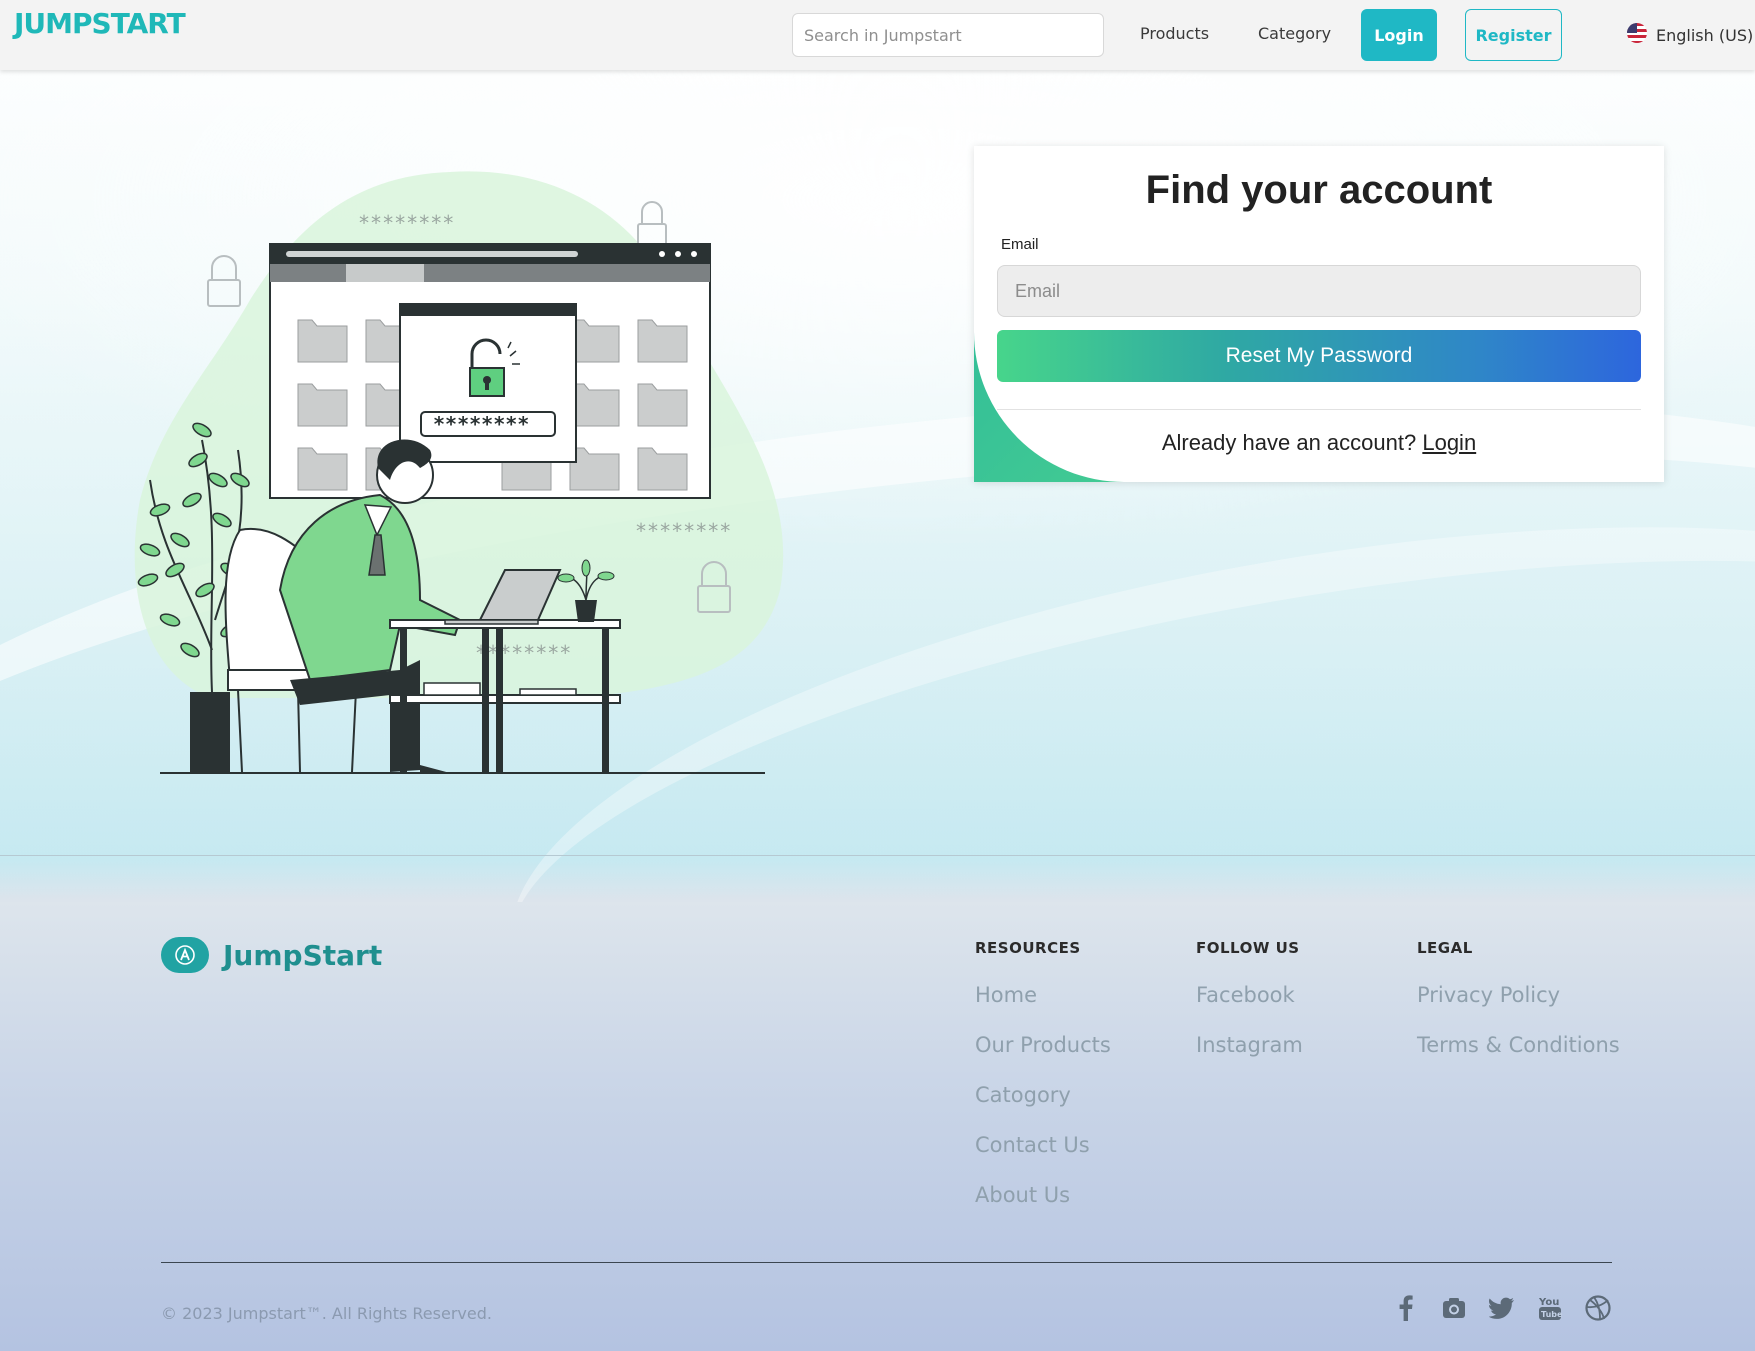 This screenshot has width=1755, height=1351. What do you see at coordinates (1249, 995) in the screenshot?
I see `footer-link-facebook: Facebook` at bounding box center [1249, 995].